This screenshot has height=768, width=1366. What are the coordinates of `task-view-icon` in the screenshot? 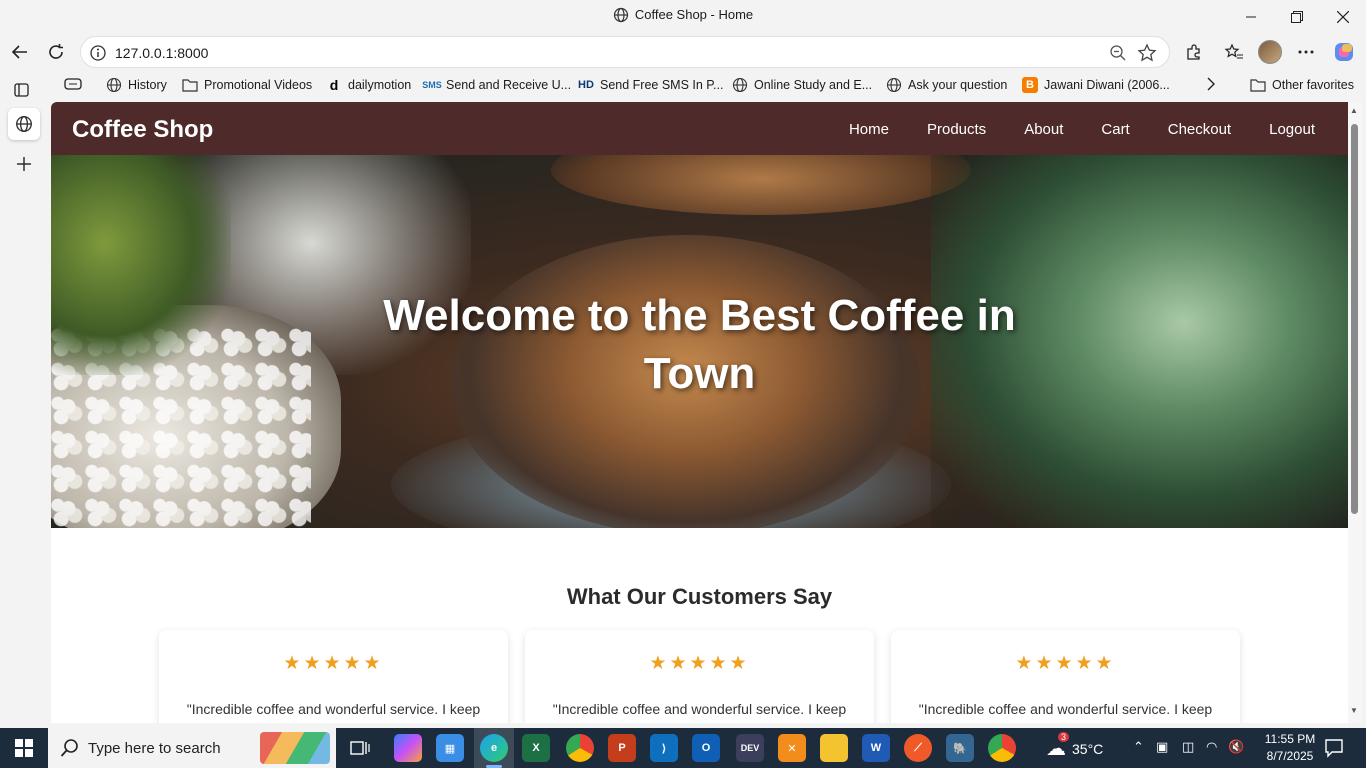 It's located at (360, 748).